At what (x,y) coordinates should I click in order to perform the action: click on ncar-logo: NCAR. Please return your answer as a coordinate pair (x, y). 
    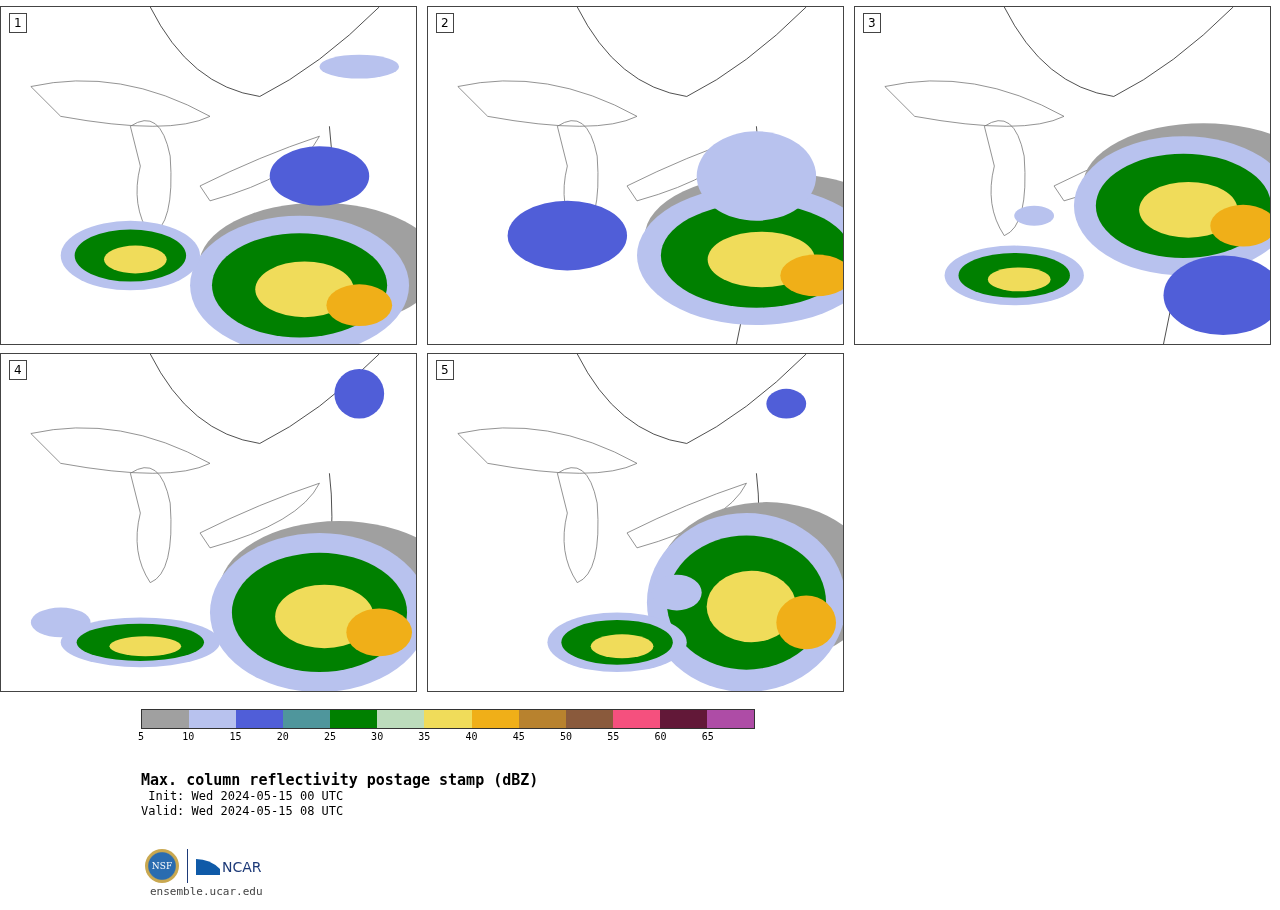
    Looking at the image, I should click on (229, 866).